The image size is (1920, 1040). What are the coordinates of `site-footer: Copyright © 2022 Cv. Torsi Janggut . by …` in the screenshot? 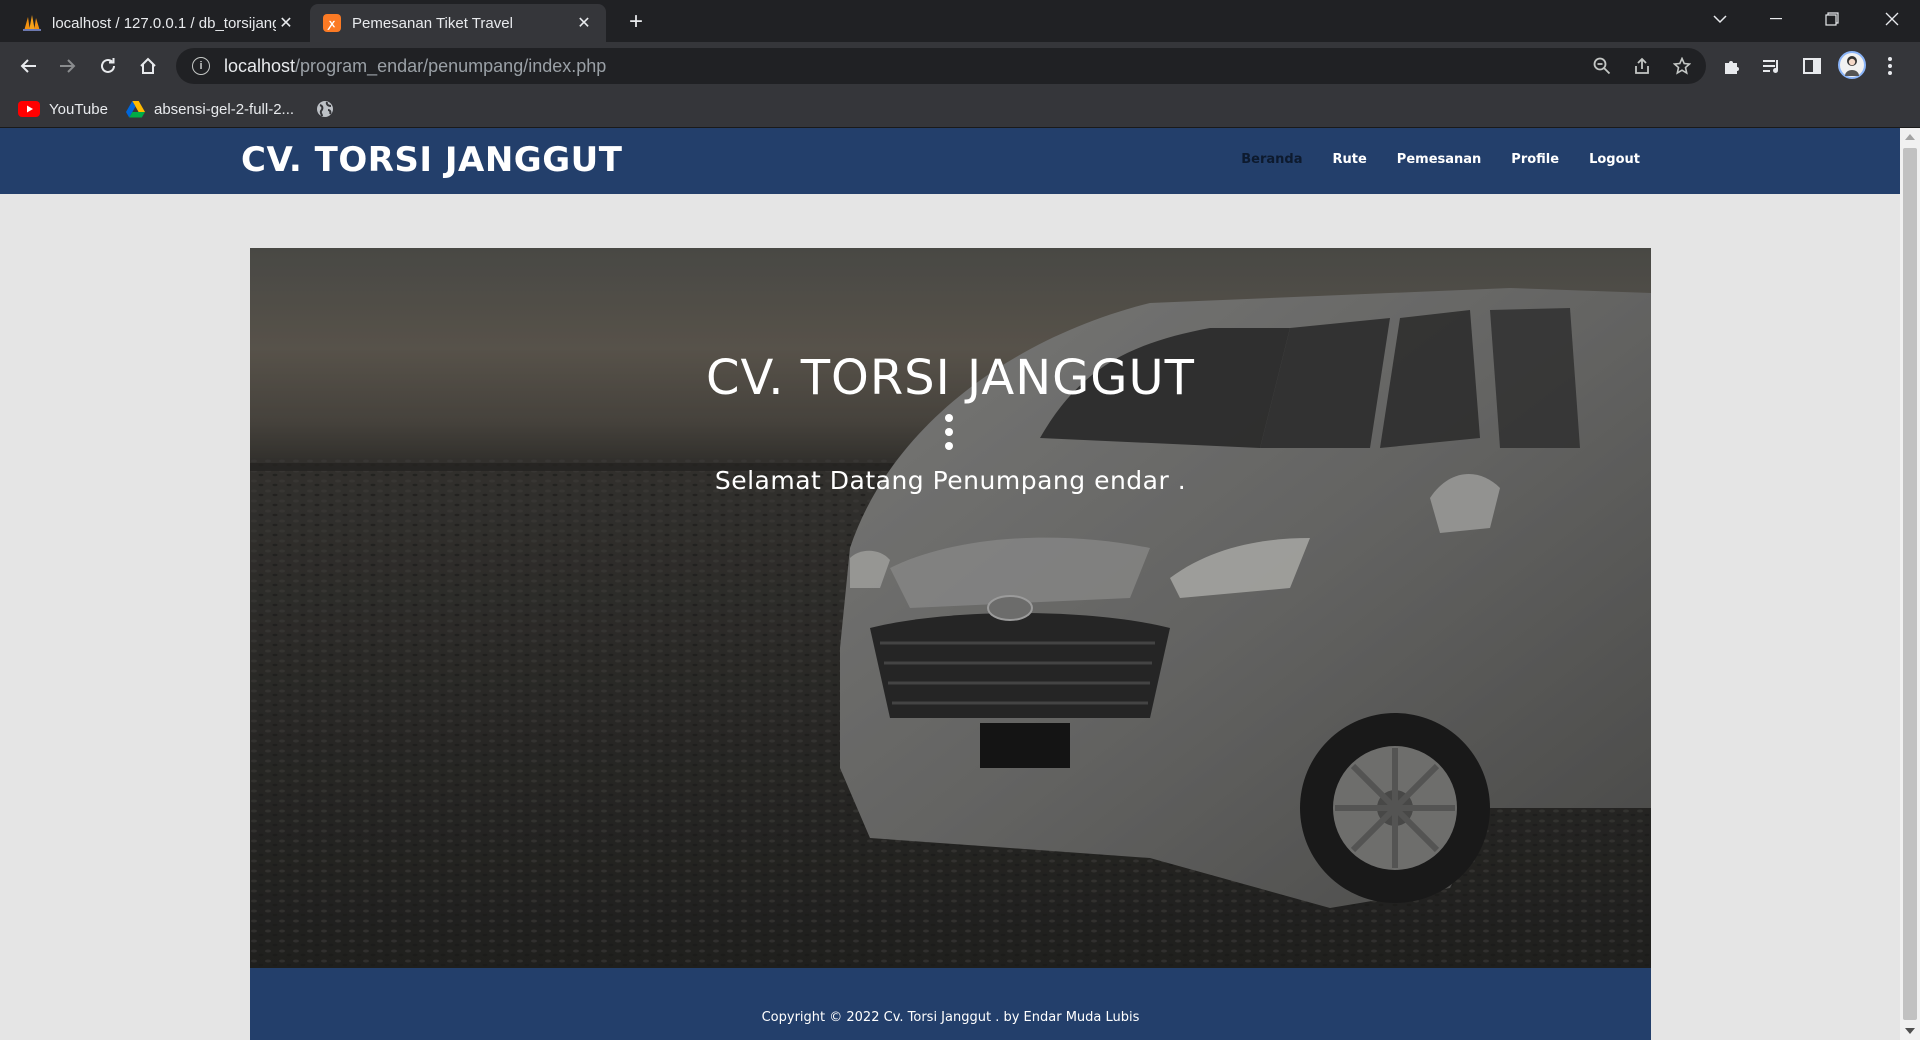 It's located at (950, 1004).